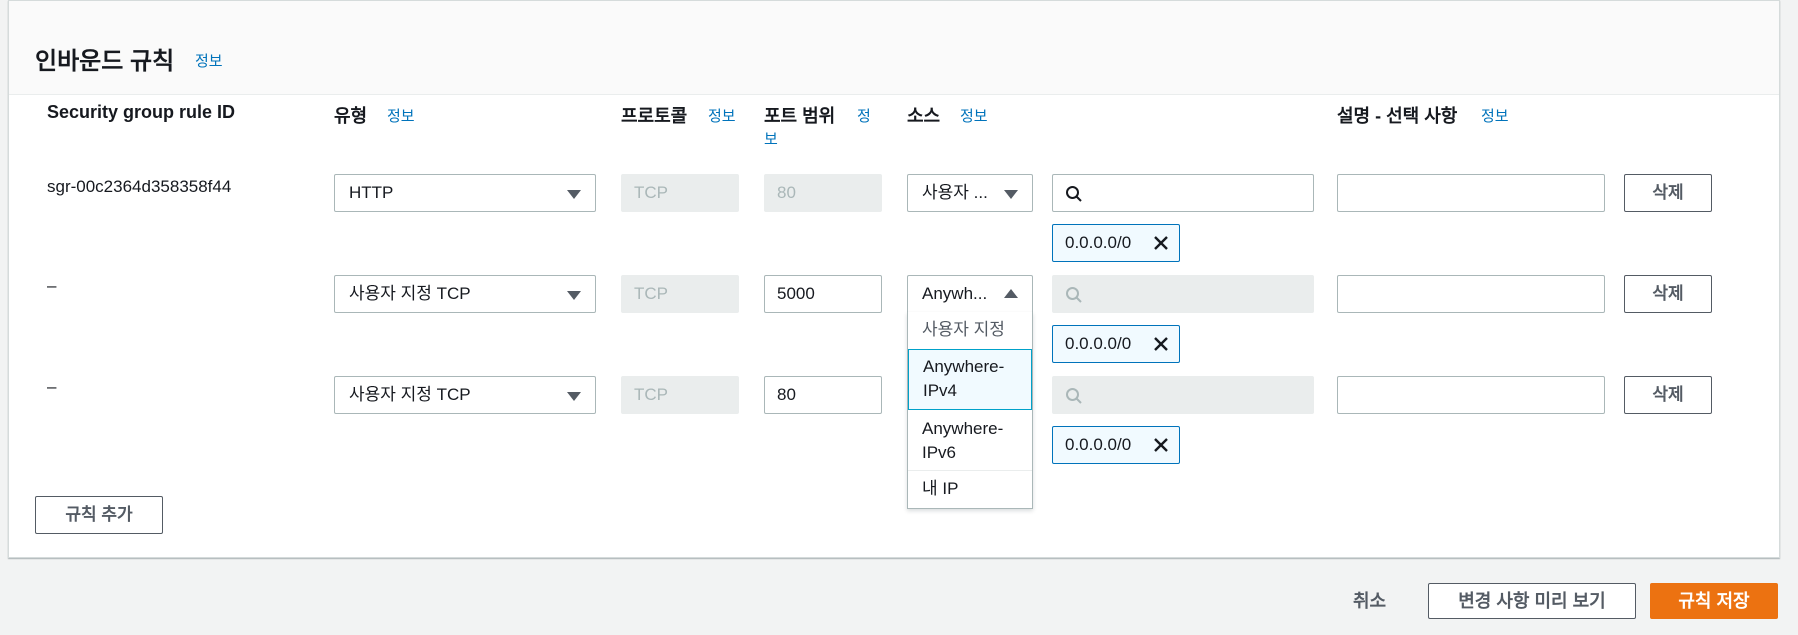  I want to click on dropdown-option-custom: 사용자 지정, so click(970, 333).